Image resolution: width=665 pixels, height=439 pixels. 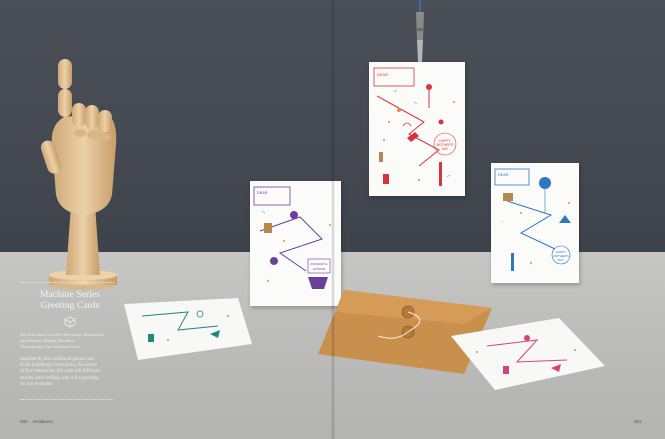 I want to click on credits-line: Photography: Ian Grimbeek-brio, so click(x=50, y=347).